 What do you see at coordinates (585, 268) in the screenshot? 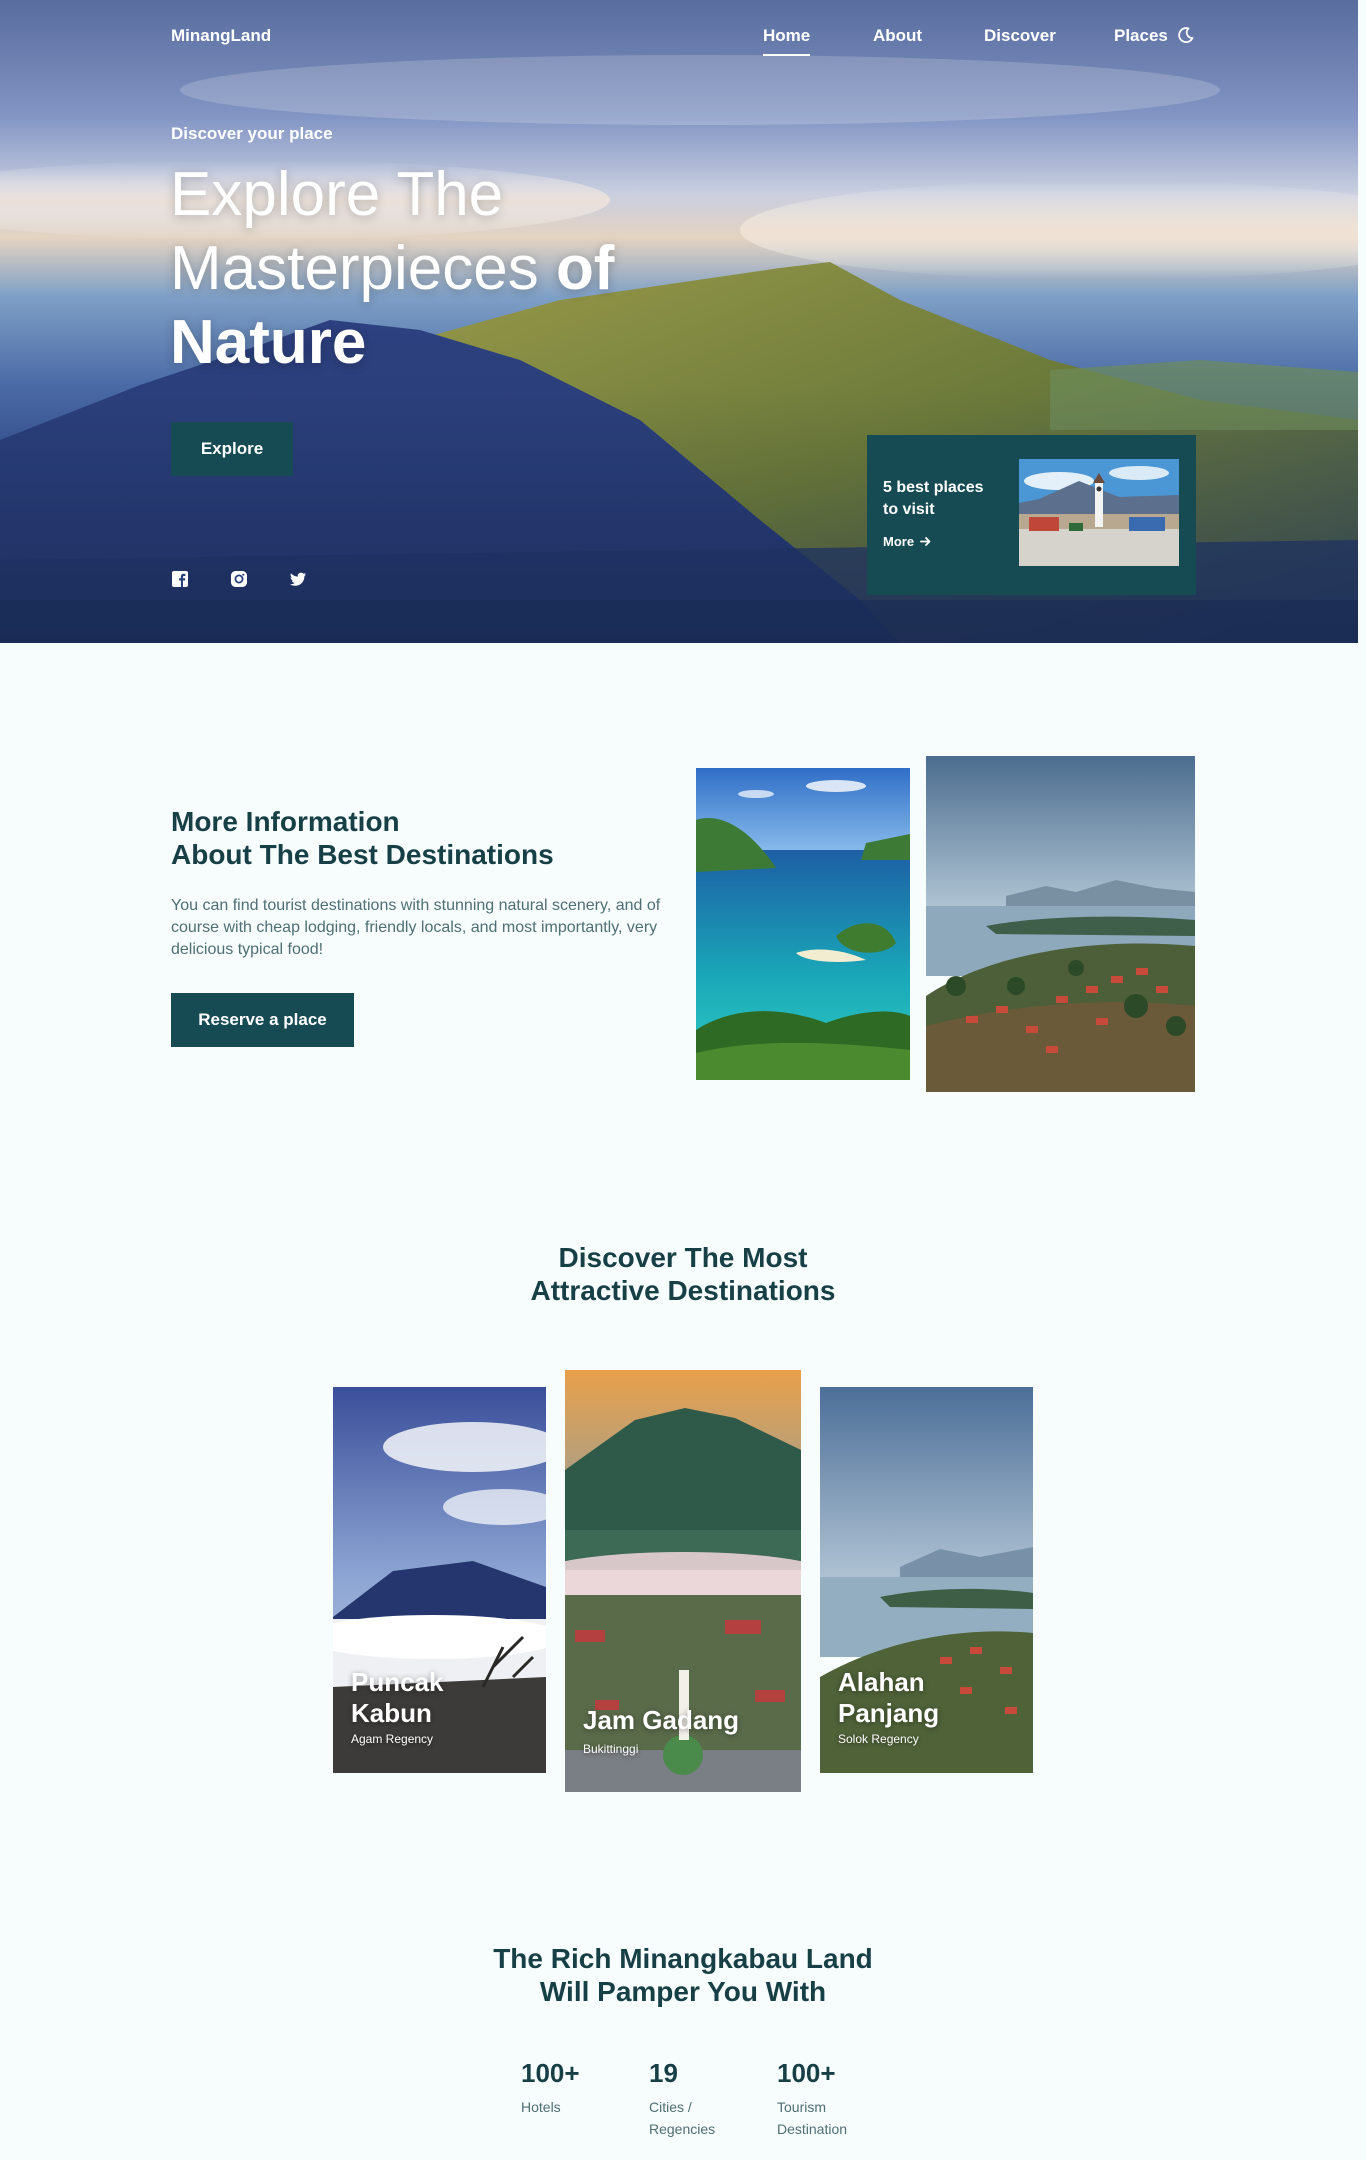
I see `hero-title-line2-bold: of` at bounding box center [585, 268].